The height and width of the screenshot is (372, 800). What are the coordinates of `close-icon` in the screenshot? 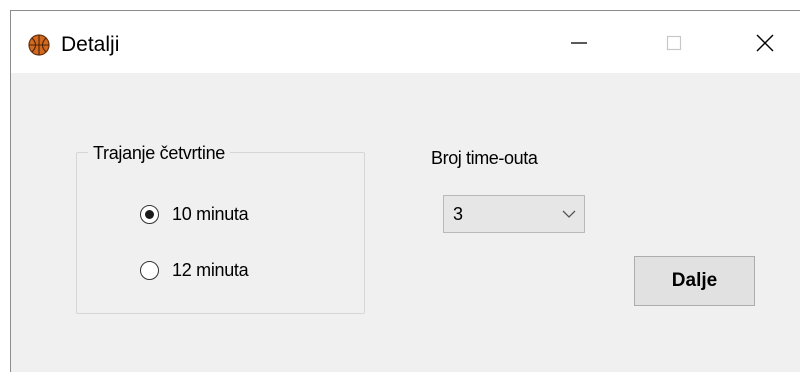 It's located at (765, 43).